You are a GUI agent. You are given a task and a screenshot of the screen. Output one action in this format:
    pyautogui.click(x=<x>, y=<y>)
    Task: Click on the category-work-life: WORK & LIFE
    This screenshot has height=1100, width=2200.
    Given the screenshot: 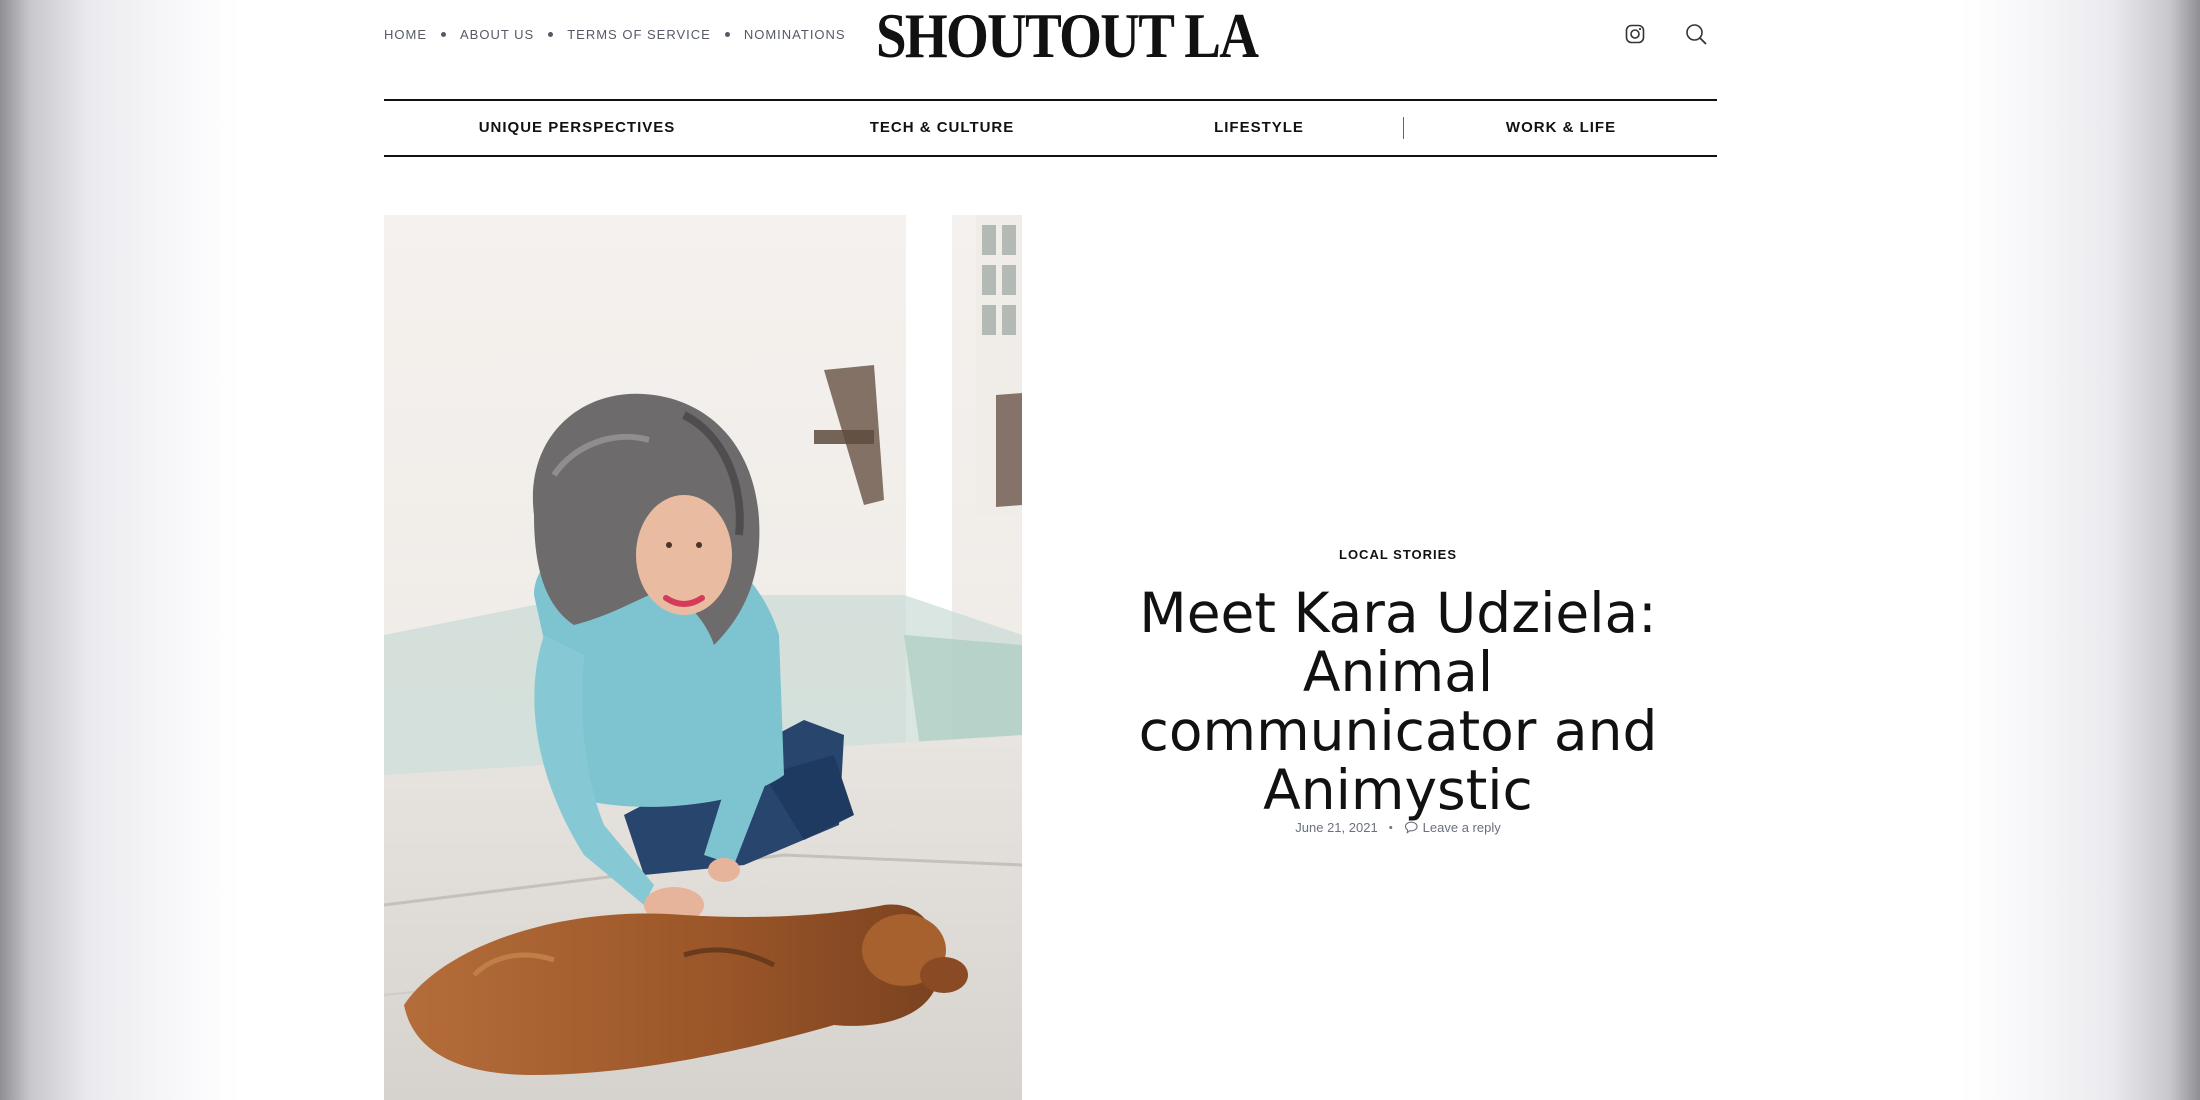 What is the action you would take?
    pyautogui.click(x=1561, y=127)
    